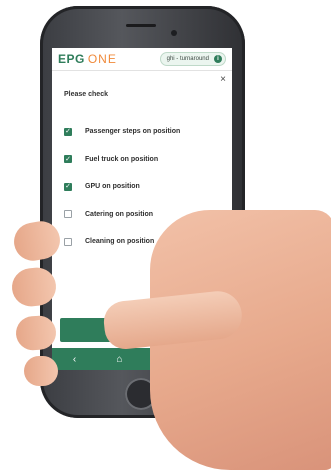 The height and width of the screenshot is (470, 331). I want to click on home-icon: ⌂, so click(119, 359).